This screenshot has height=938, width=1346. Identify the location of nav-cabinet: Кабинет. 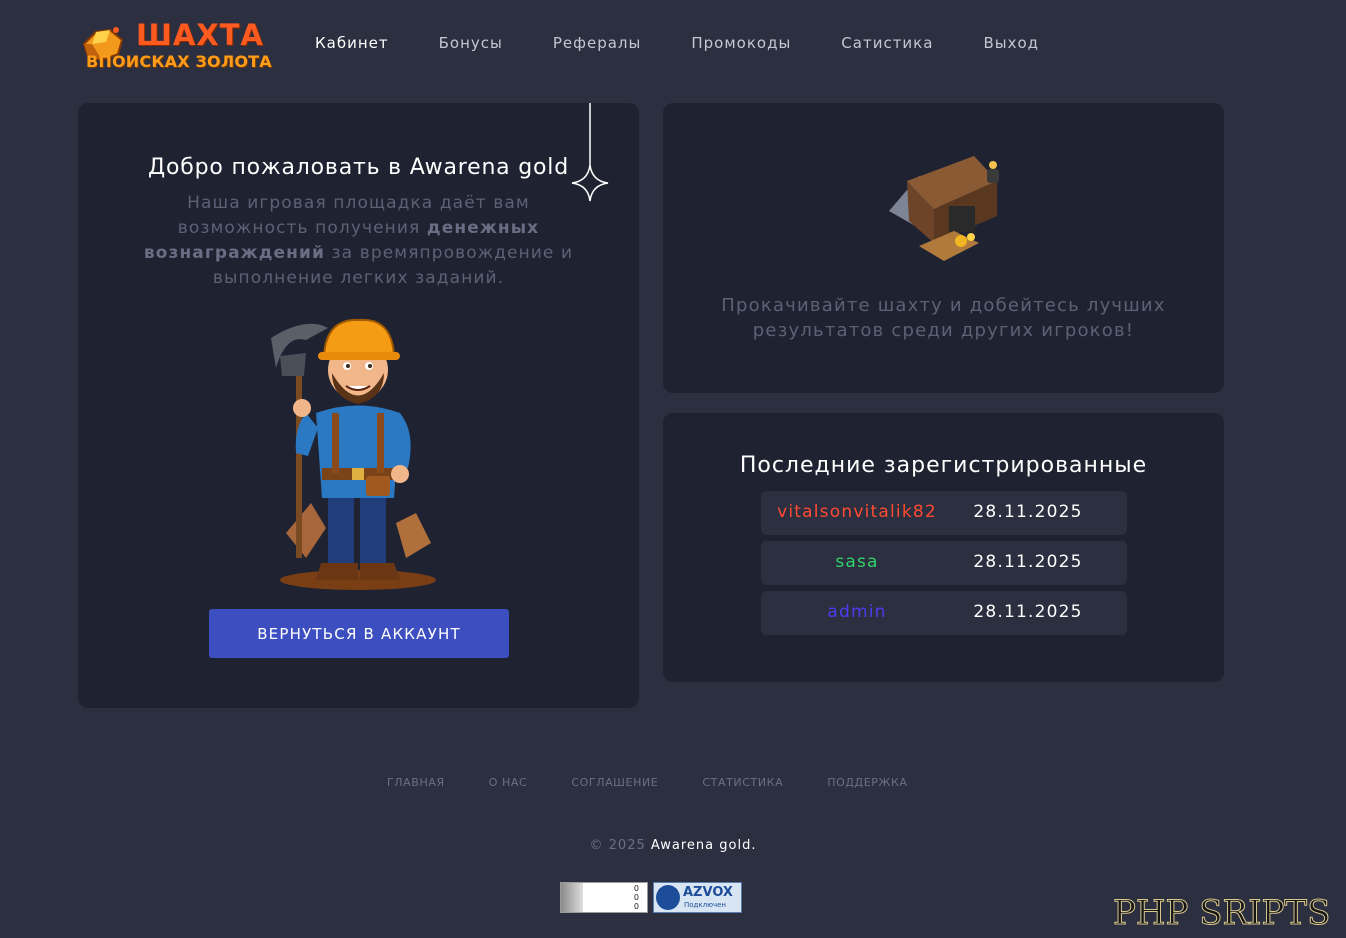
(352, 45).